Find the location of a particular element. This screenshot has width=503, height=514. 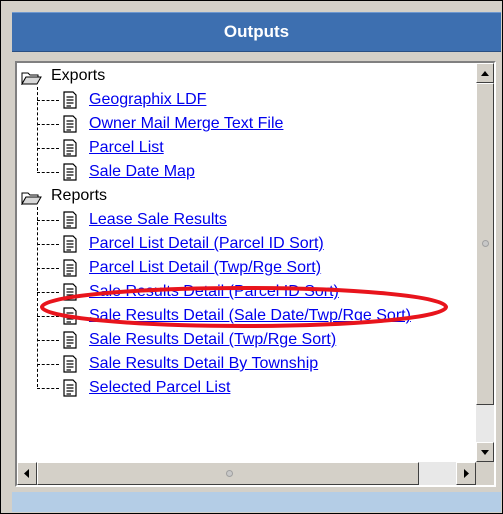

arrow-down-icon is located at coordinates (485, 452).